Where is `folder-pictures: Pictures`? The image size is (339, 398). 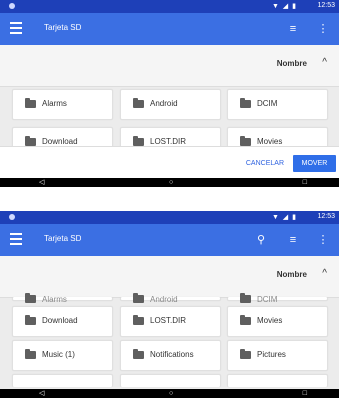
folder-pictures: Pictures is located at coordinates (277, 355).